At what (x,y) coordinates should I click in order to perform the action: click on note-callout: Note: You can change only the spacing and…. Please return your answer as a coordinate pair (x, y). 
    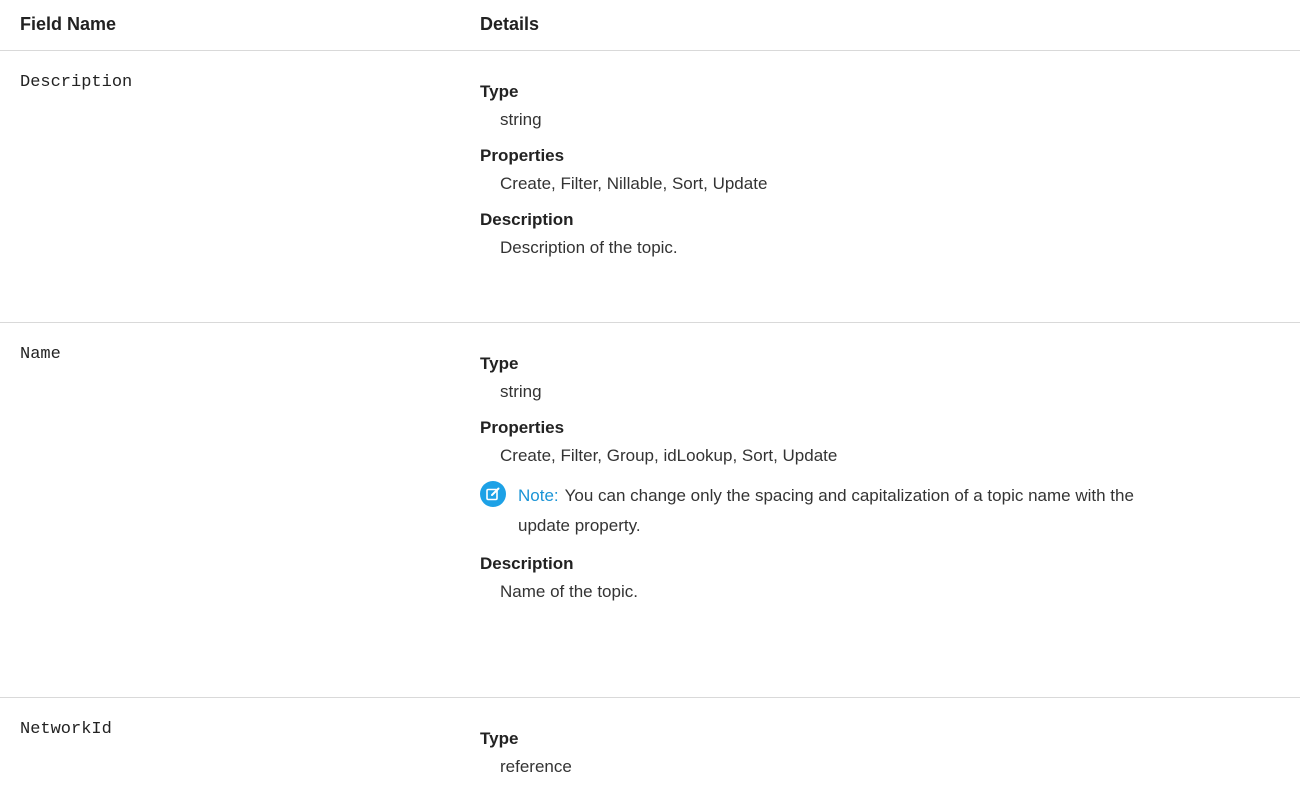
    Looking at the image, I should click on (890, 511).